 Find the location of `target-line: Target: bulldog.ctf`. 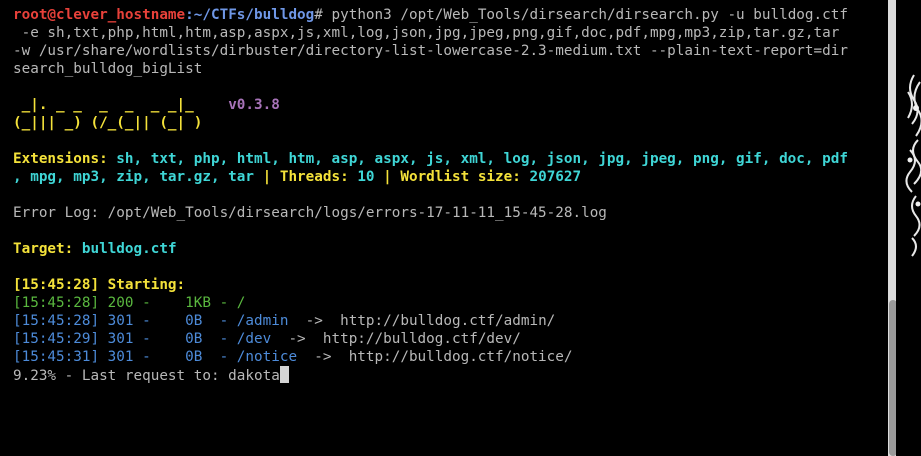

target-line: Target: bulldog.ctf is located at coordinates (452, 249).